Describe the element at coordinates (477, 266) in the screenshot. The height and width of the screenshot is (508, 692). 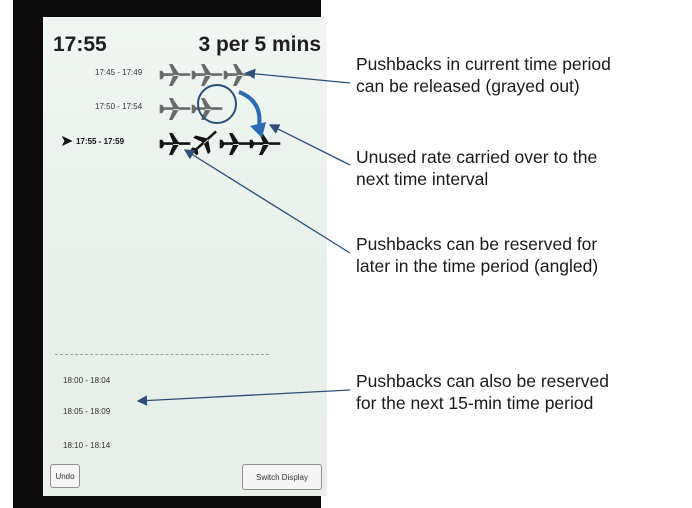
I see `annotation-line: later in the time period (angled)` at that location.